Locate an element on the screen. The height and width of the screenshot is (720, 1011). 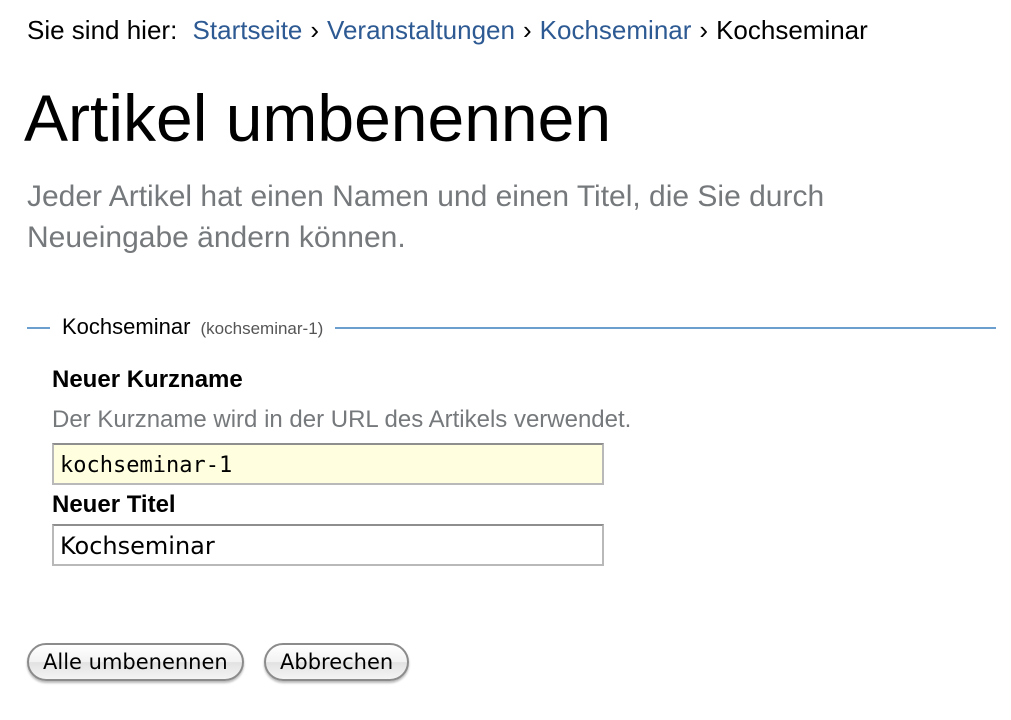
shortname-input is located at coordinates (328, 464).